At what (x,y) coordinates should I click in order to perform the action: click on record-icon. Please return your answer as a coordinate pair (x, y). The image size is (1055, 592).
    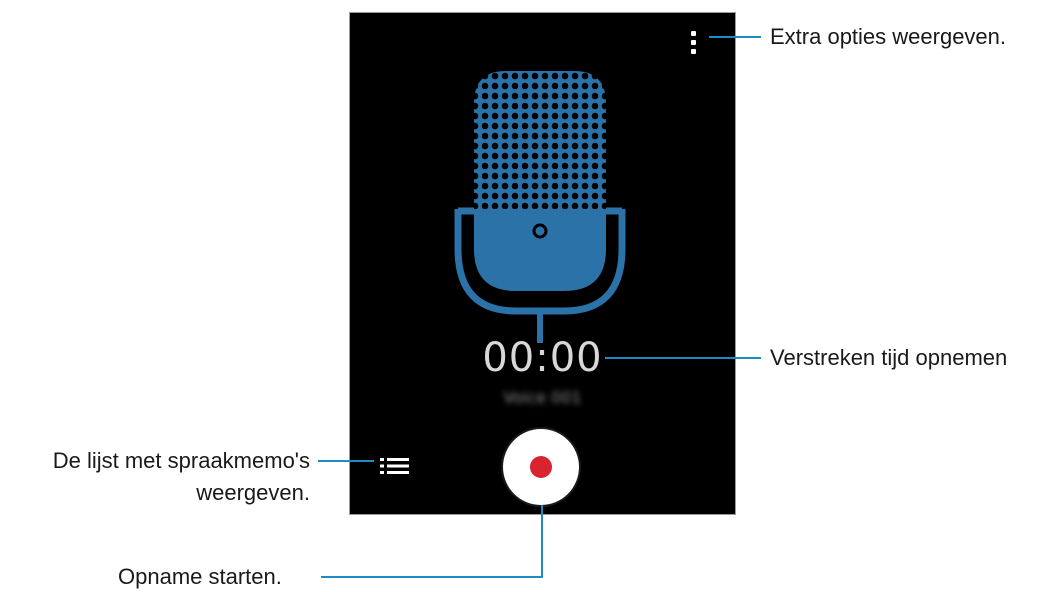
    Looking at the image, I should click on (541, 467).